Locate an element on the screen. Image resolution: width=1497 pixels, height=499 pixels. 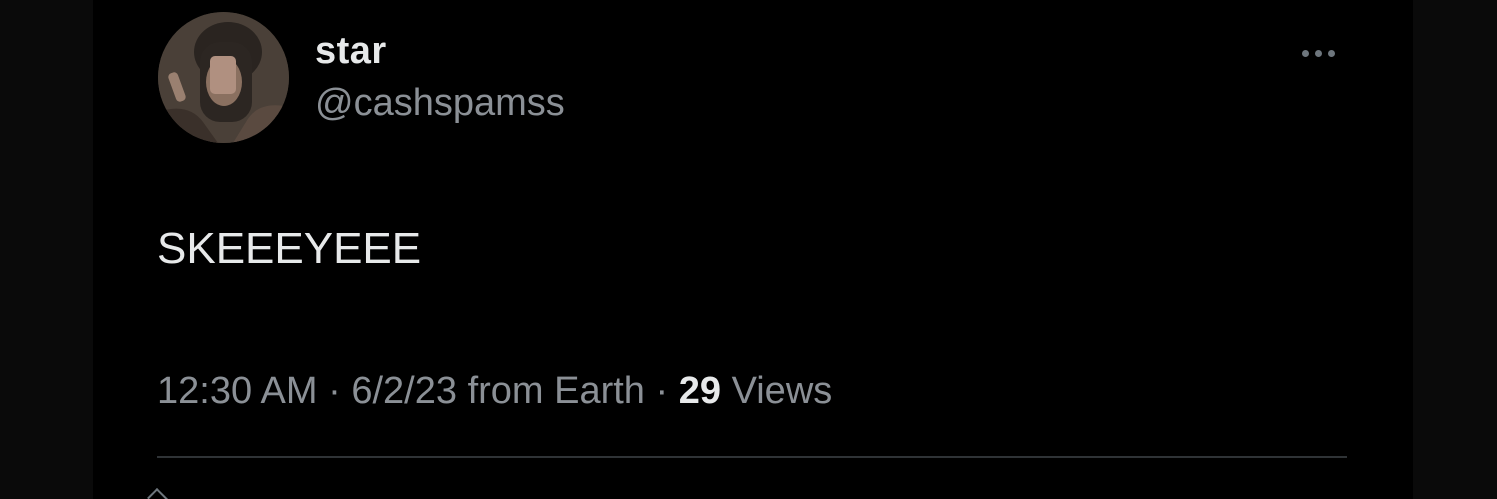
tweet-date: 6/2/23 is located at coordinates (404, 391).